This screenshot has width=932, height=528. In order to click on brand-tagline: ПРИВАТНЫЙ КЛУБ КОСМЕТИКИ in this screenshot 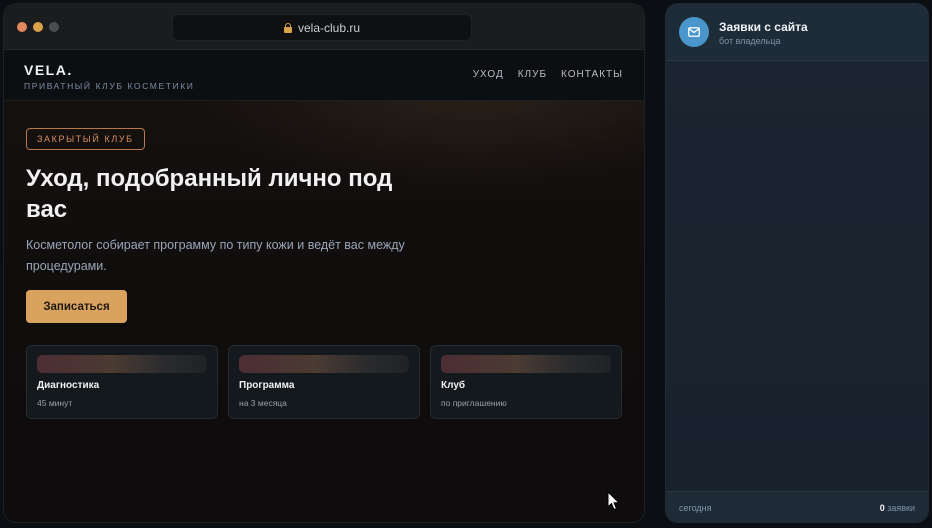, I will do `click(109, 86)`.